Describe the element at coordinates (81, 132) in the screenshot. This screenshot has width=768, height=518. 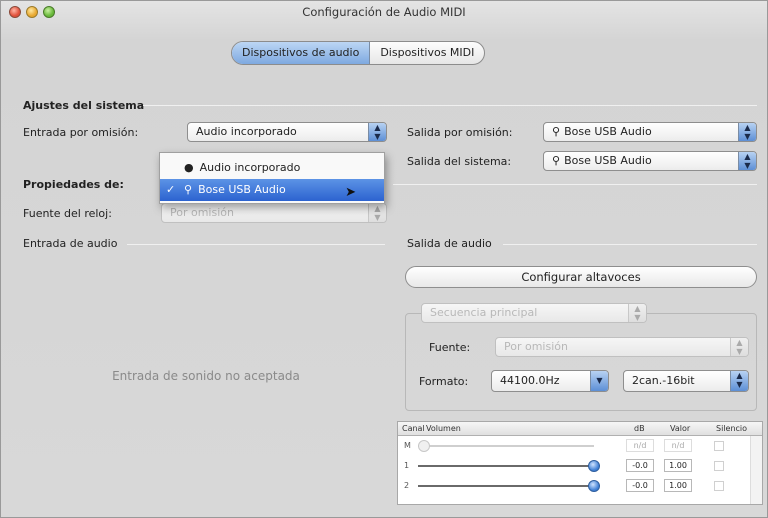
I see `default-input-label: Entrada por omisión:` at that location.